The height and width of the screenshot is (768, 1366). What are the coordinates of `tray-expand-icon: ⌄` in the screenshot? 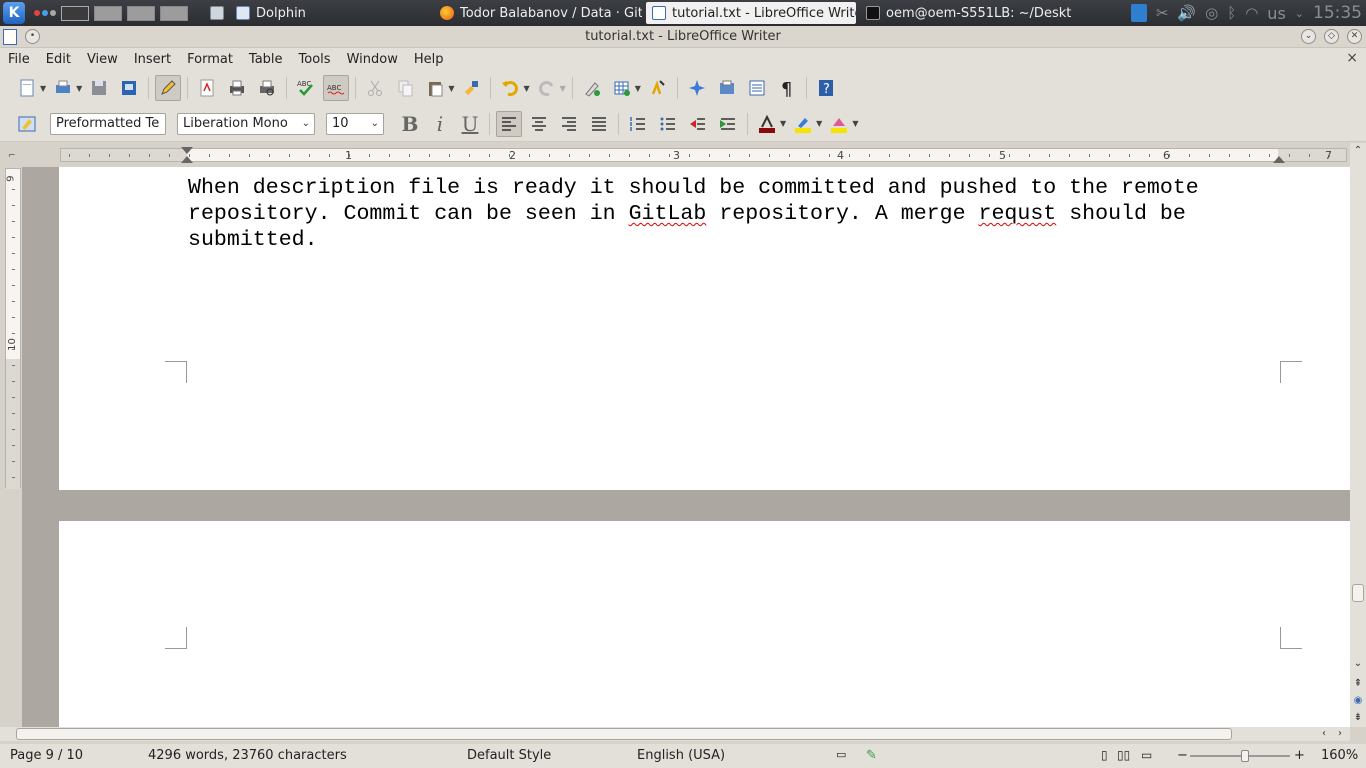 It's located at (1299, 13).